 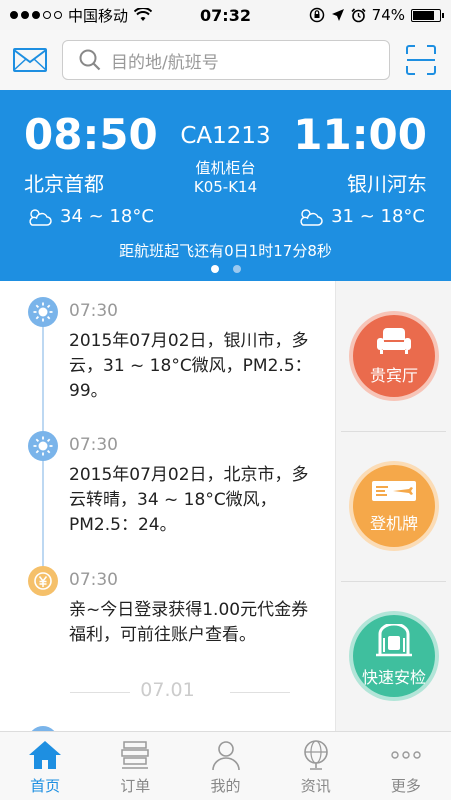 I want to click on home-icon, so click(x=45, y=754).